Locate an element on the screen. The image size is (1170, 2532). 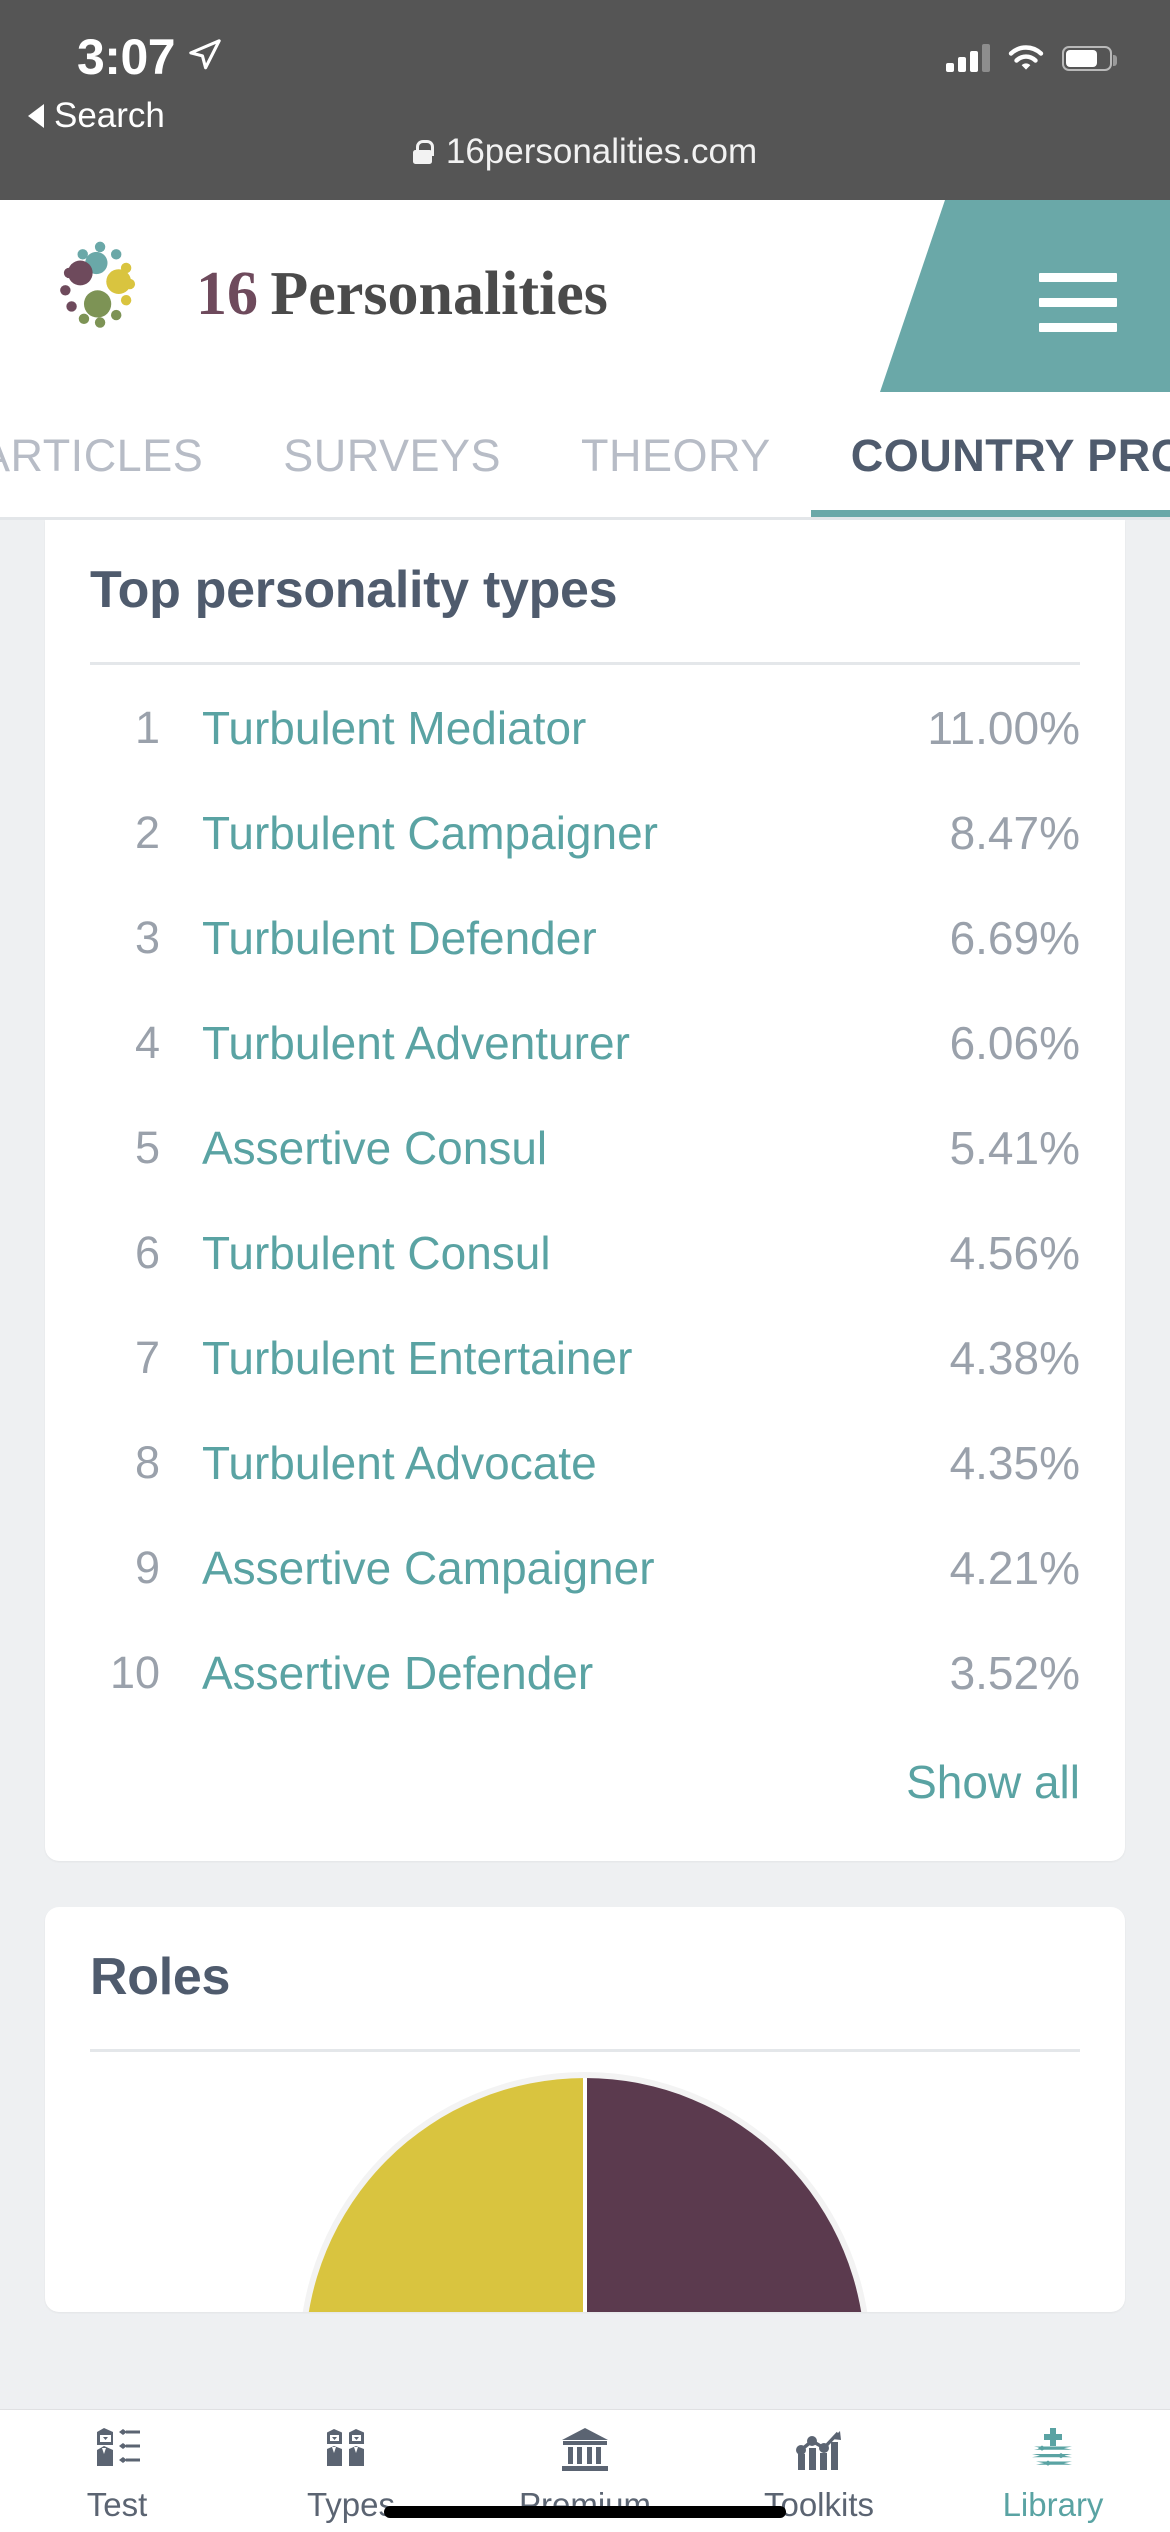
percentage: 4.38% is located at coordinates (1014, 1357).